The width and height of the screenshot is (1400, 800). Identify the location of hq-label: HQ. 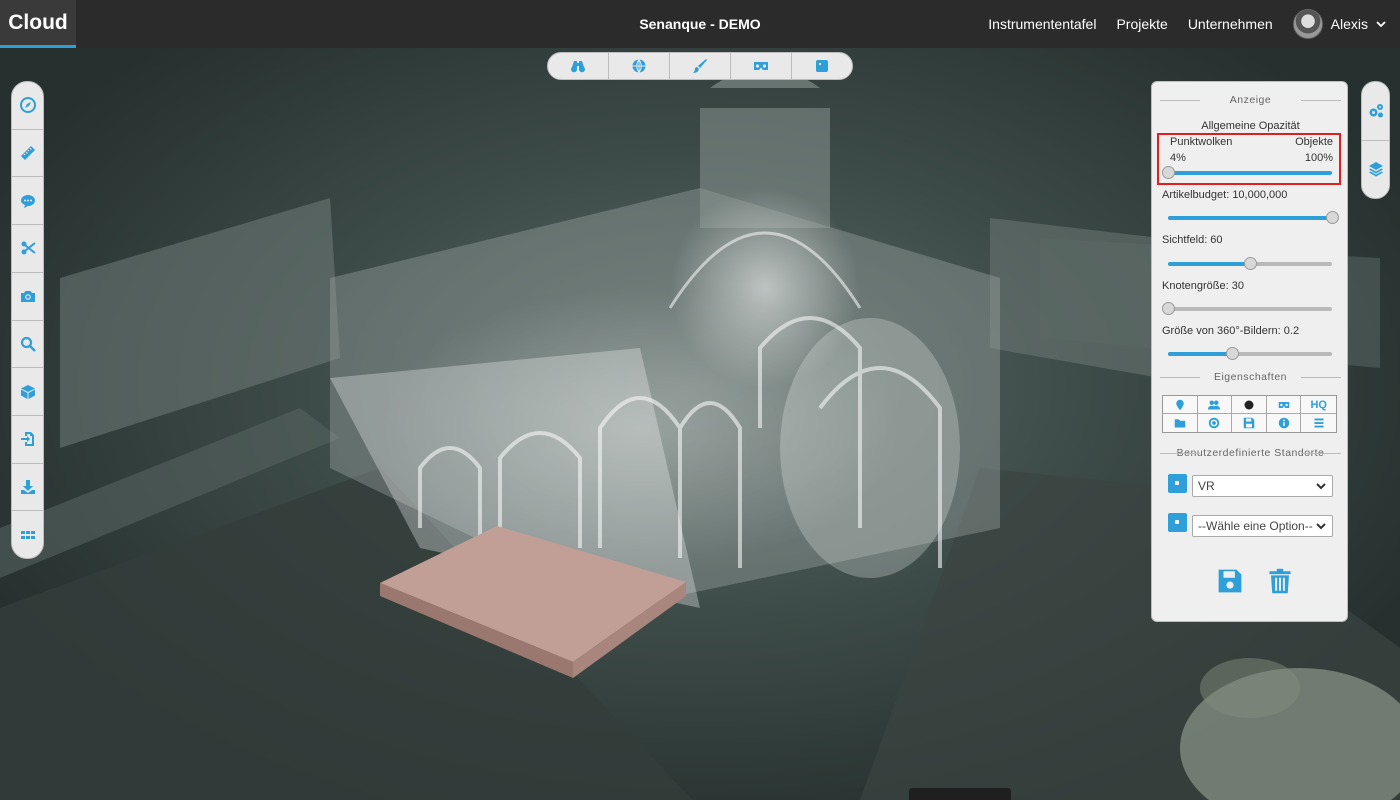
(1318, 404).